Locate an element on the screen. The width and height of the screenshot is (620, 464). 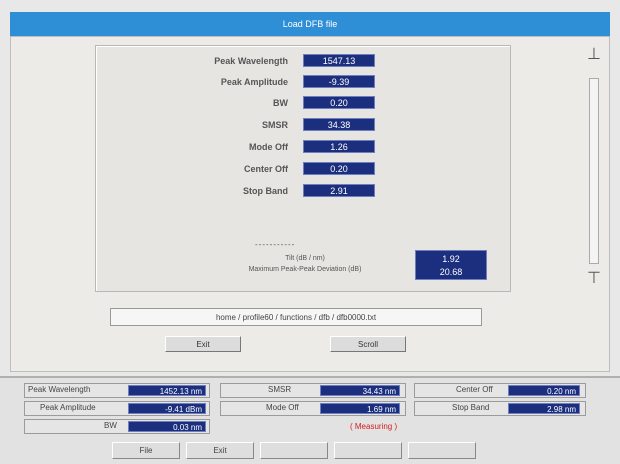
smsr-label: SMSR is located at coordinates (274, 125).